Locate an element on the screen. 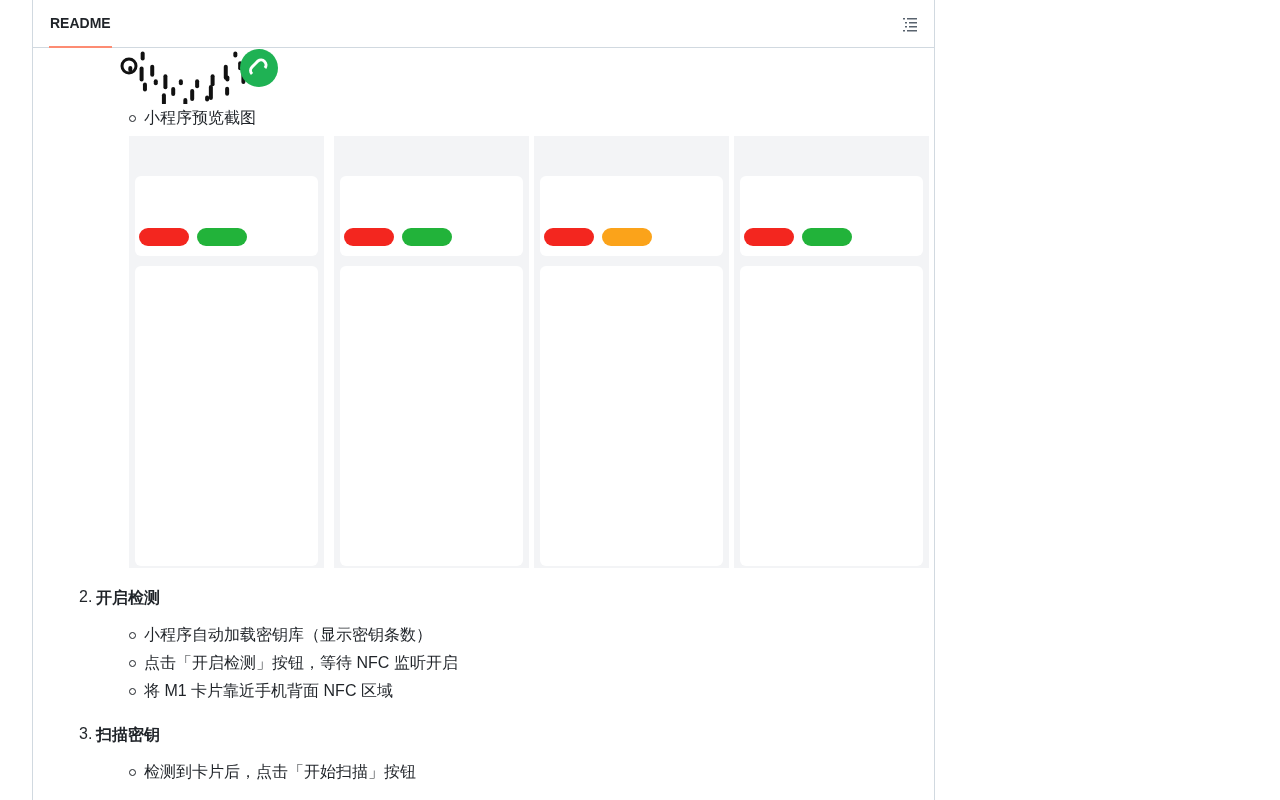 The width and height of the screenshot is (1280, 800). list-item-text: 将 M1 卡片靠近手机背面 NFC 区域 is located at coordinates (268, 690).